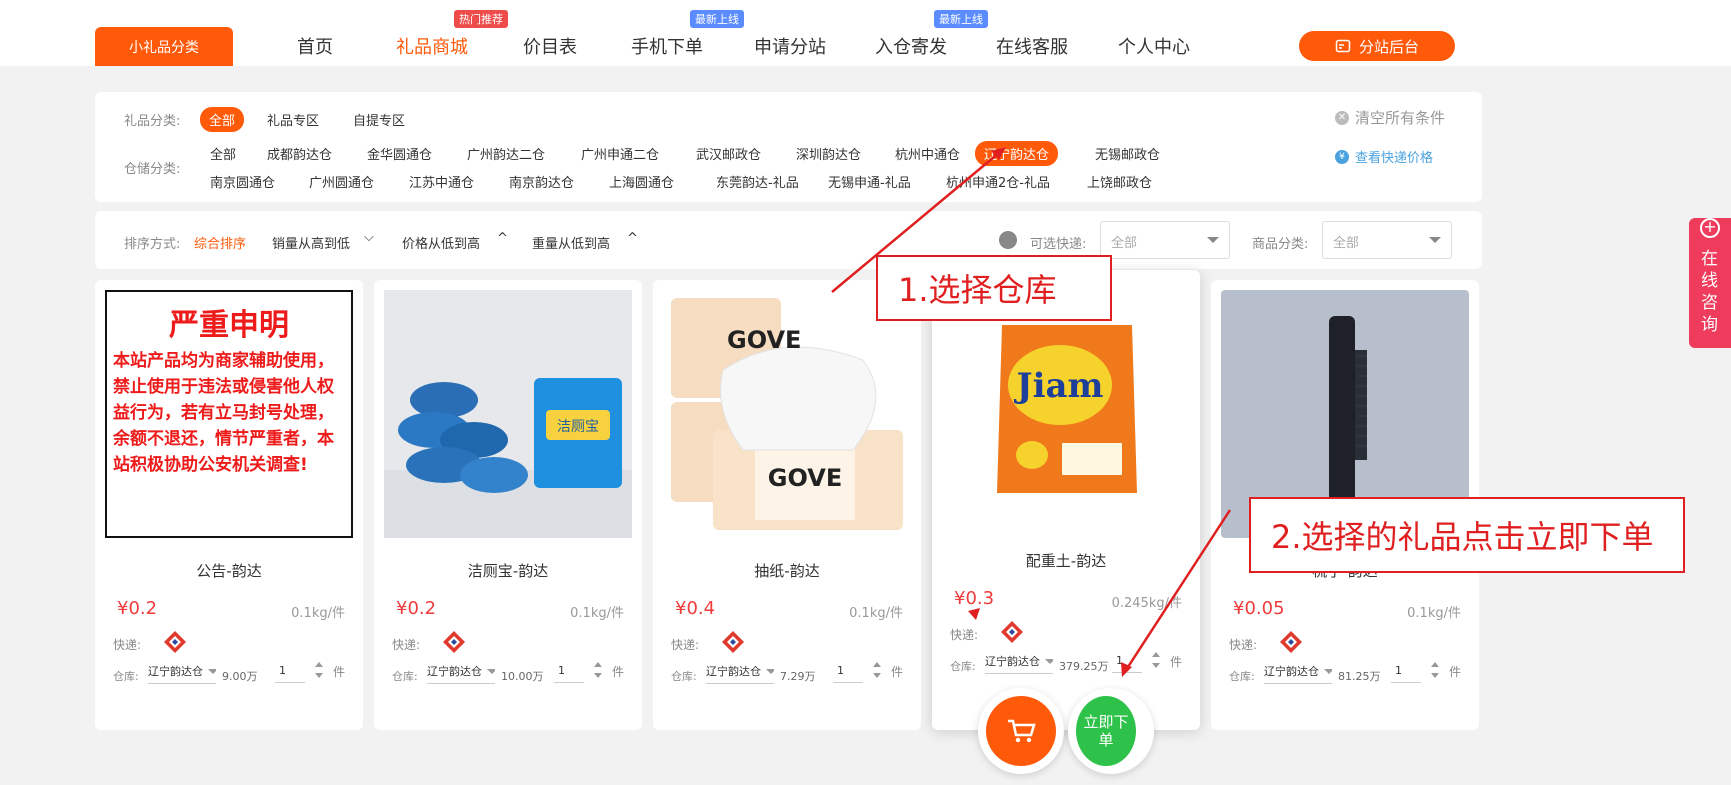 The height and width of the screenshot is (785, 1731). I want to click on plus-icon: +, so click(1710, 228).